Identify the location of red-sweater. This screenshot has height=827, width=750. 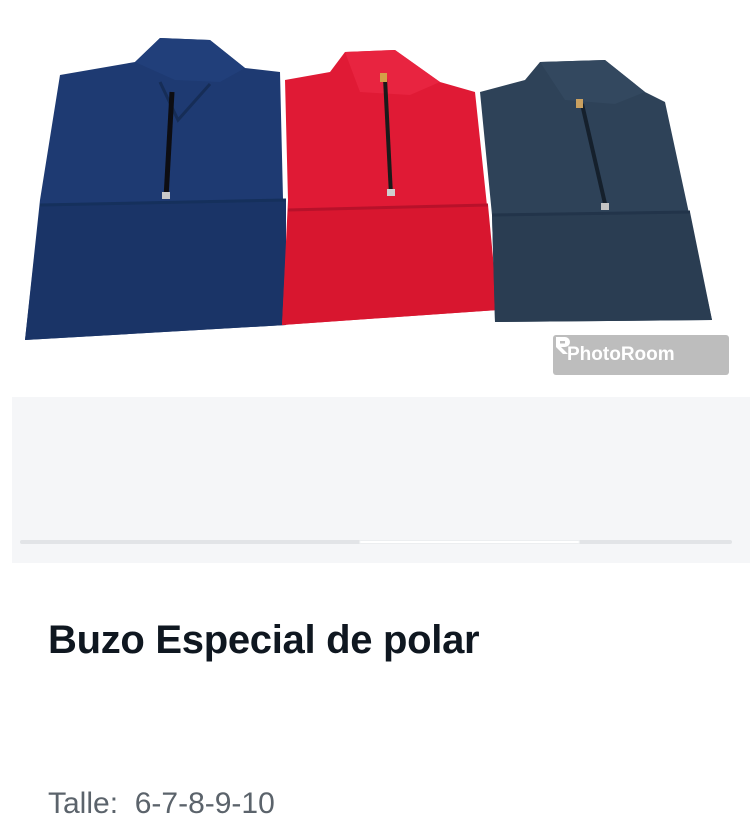
(390, 187).